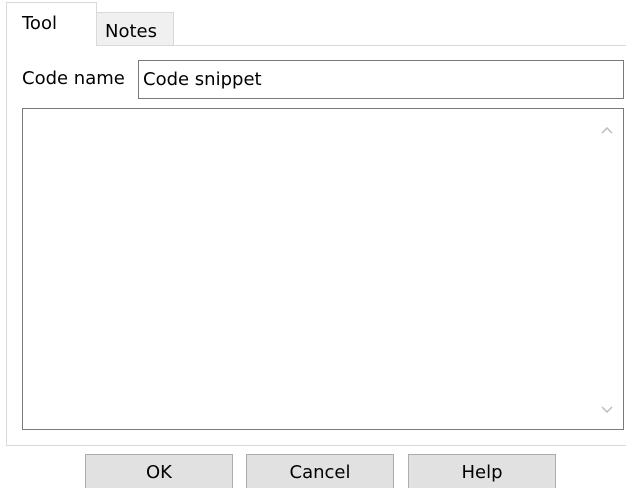  I want to click on tab-notes-label: Notes, so click(131, 31).